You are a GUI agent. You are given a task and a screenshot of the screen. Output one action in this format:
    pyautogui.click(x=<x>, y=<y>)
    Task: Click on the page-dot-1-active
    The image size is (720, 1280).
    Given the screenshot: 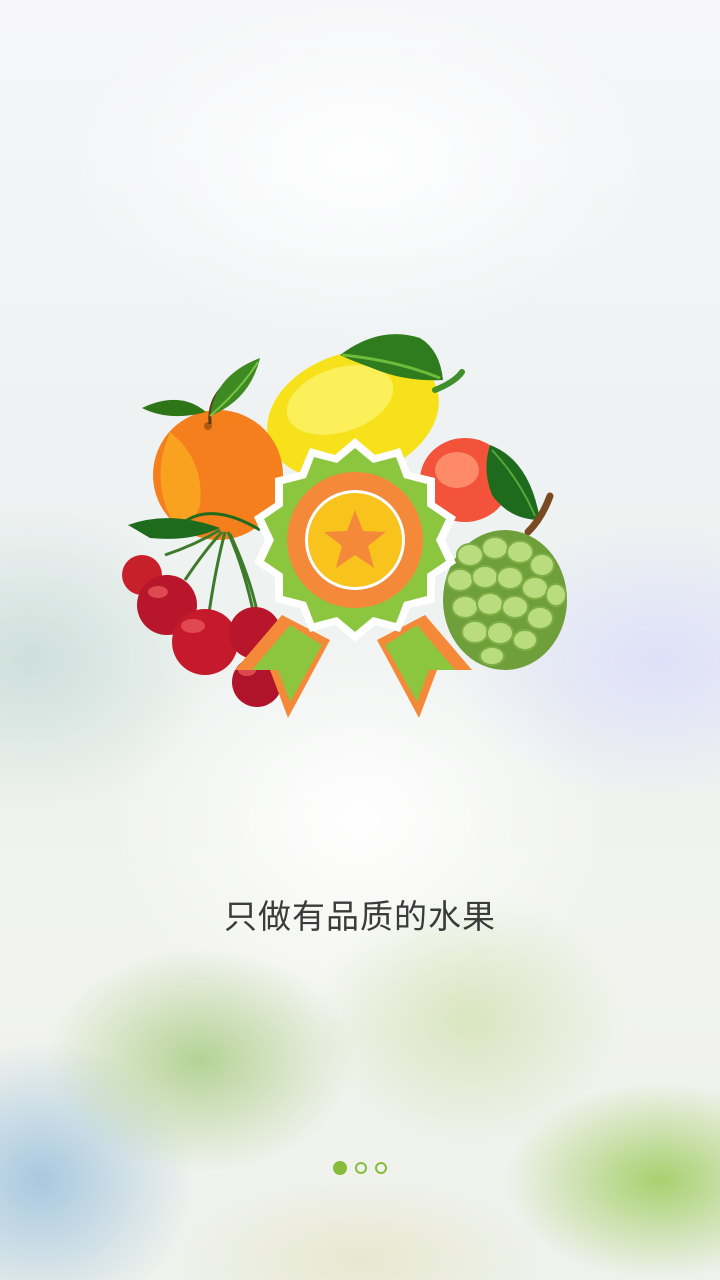 What is the action you would take?
    pyautogui.click(x=340, y=1168)
    